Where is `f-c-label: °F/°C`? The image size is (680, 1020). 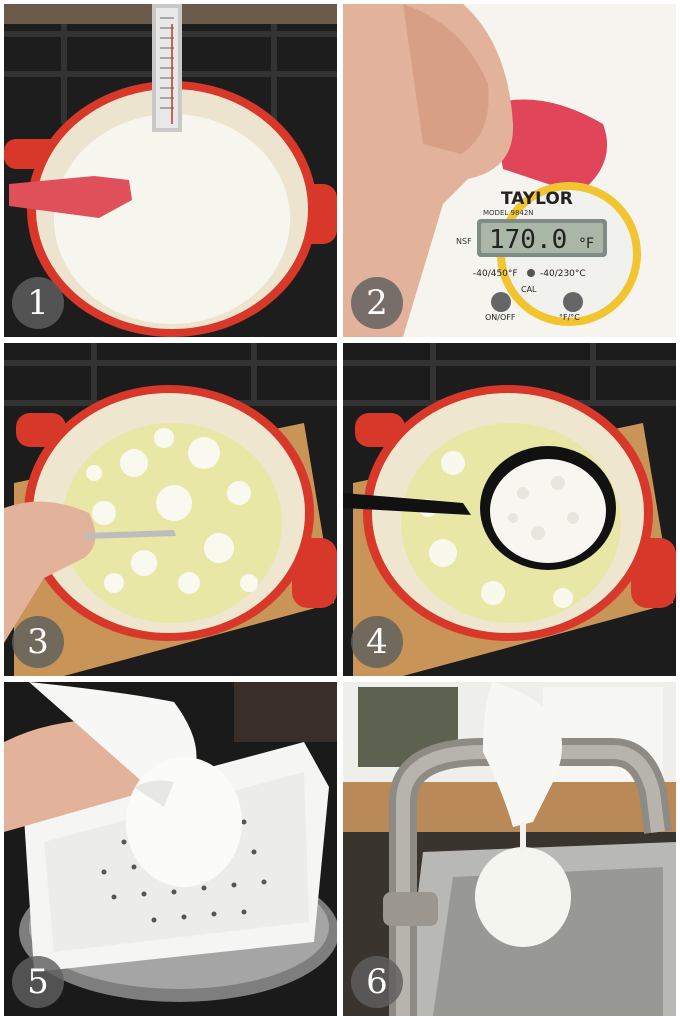
f-c-label: °F/°C is located at coordinates (569, 317).